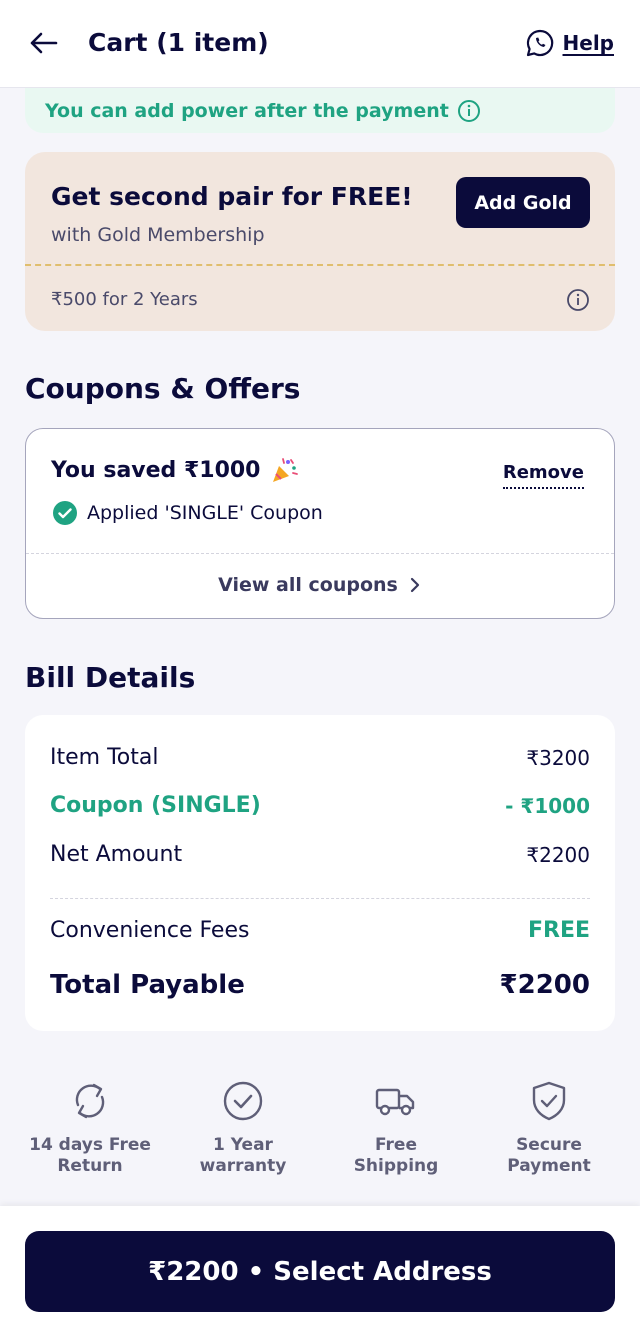 The width and height of the screenshot is (640, 1337). Describe the element at coordinates (65, 513) in the screenshot. I see `check-circle-icon` at that location.